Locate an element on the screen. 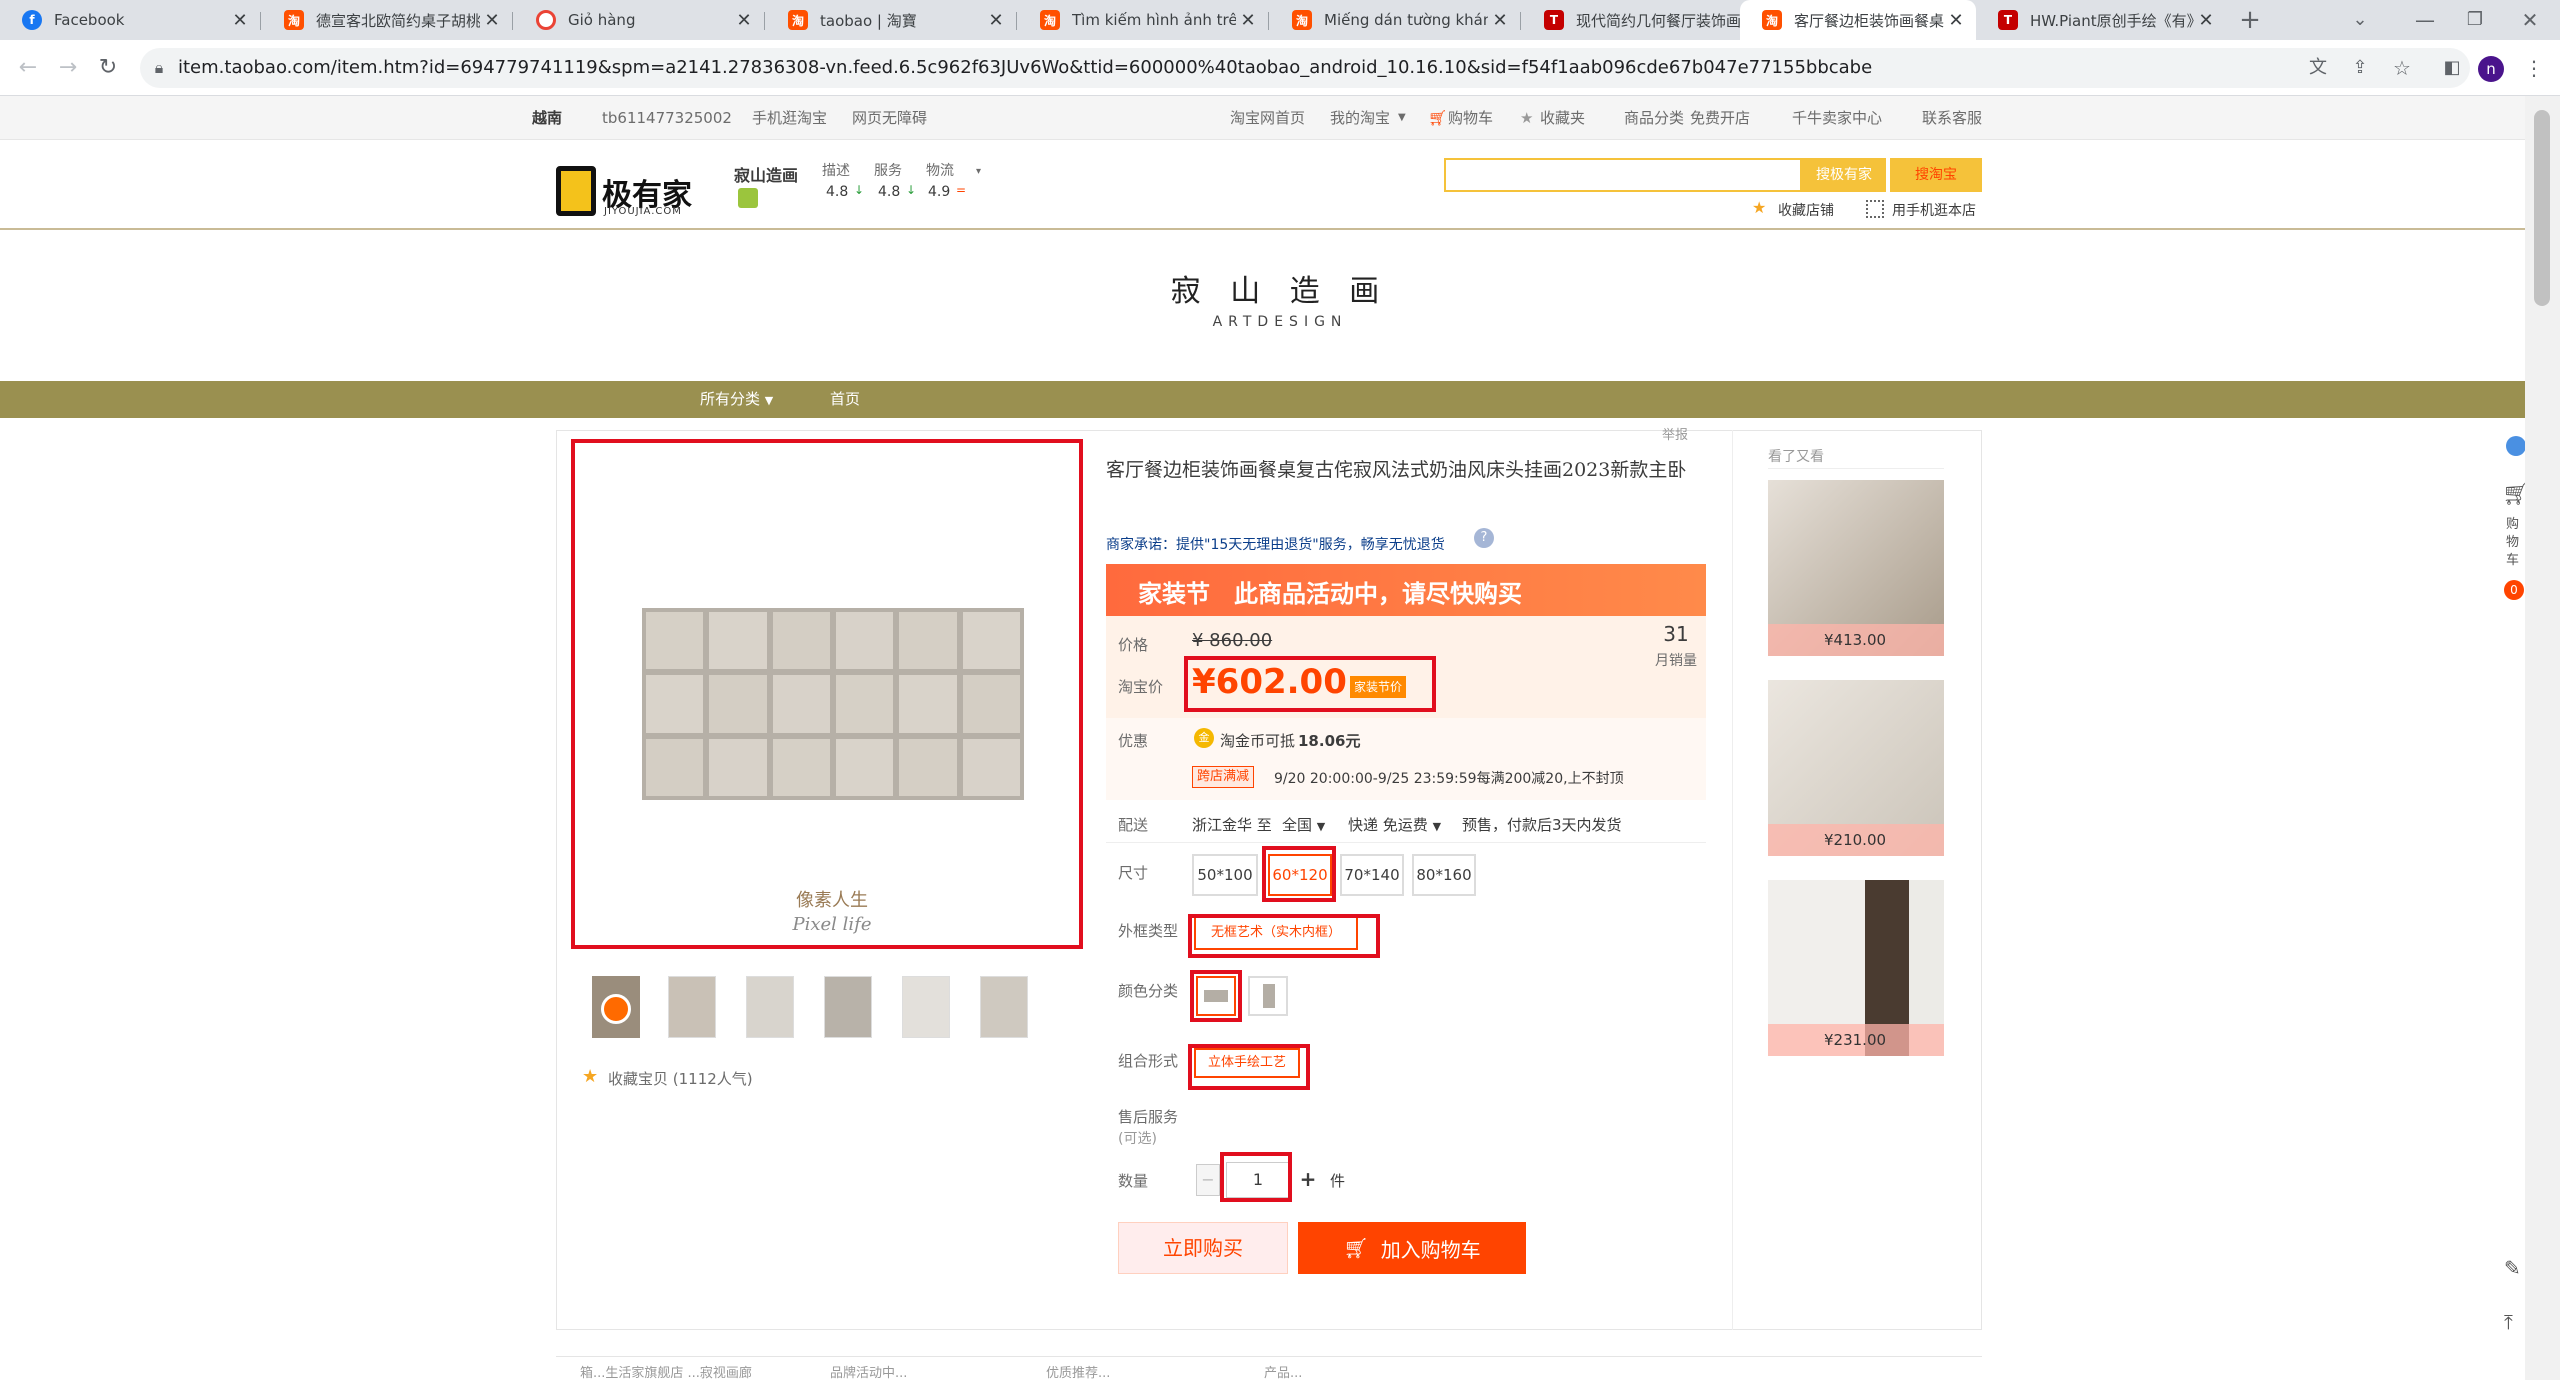  browser-tab: 淘 德宣客北欧简约桌子胡桃 ✕ is located at coordinates (387, 20).